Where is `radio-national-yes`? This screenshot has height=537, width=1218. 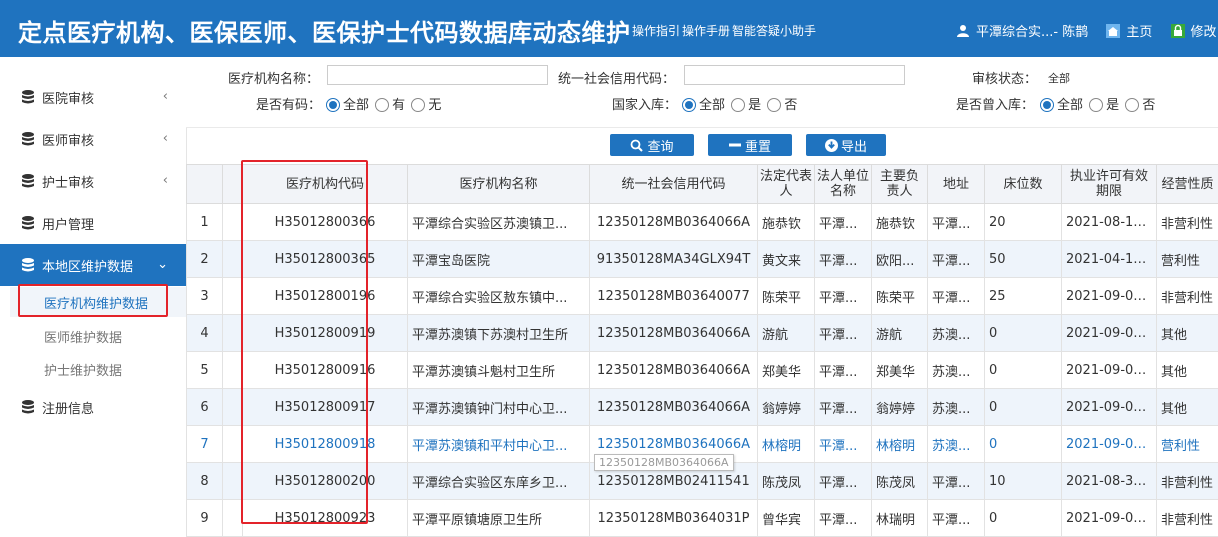
radio-national-yes is located at coordinates (738, 105).